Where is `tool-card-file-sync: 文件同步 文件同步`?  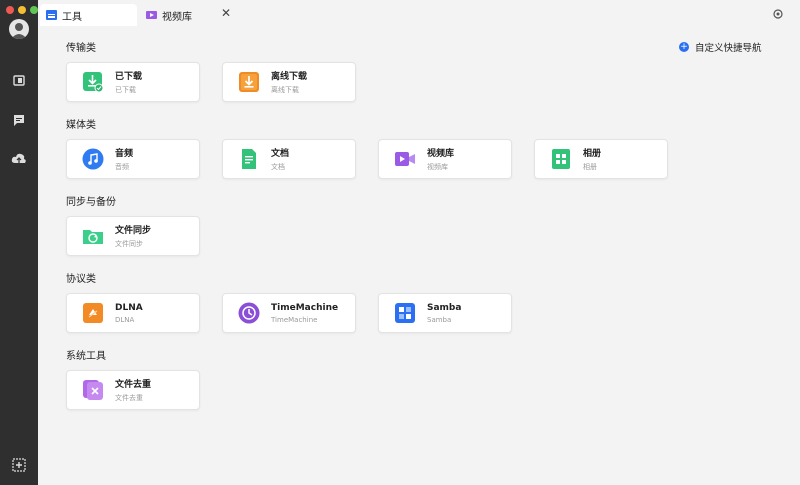 tool-card-file-sync: 文件同步 文件同步 is located at coordinates (133, 236).